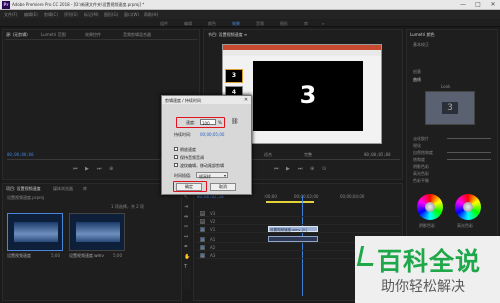 Image resolution: width=500 pixels, height=303 pixels. Describe the element at coordinates (212, 24) in the screenshot. I see `workspace-tab-color: 颜色` at that location.